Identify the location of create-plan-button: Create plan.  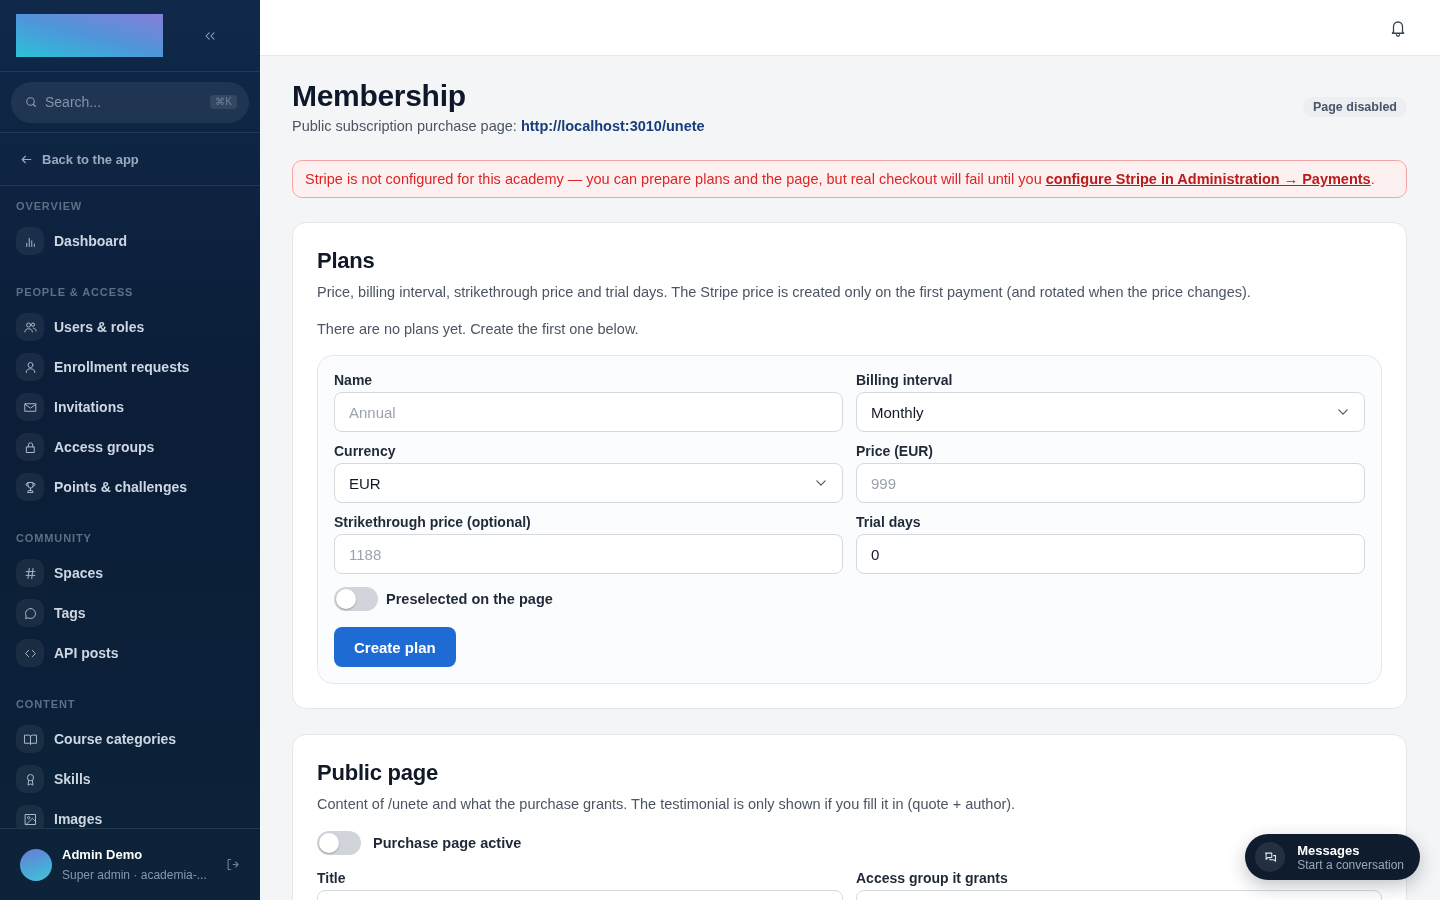
(395, 647).